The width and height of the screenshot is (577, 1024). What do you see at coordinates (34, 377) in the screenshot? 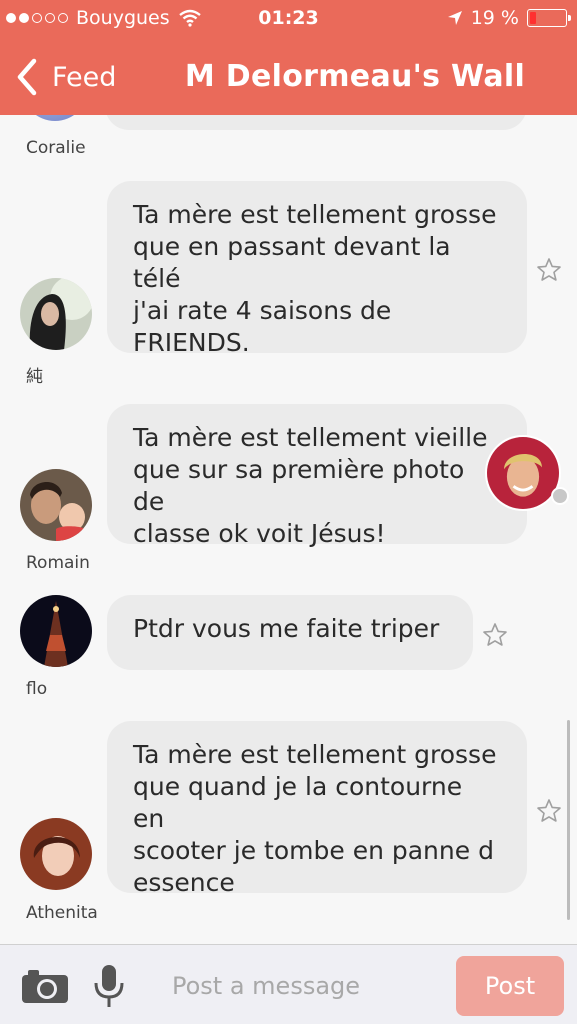
I see `author-name: 純` at bounding box center [34, 377].